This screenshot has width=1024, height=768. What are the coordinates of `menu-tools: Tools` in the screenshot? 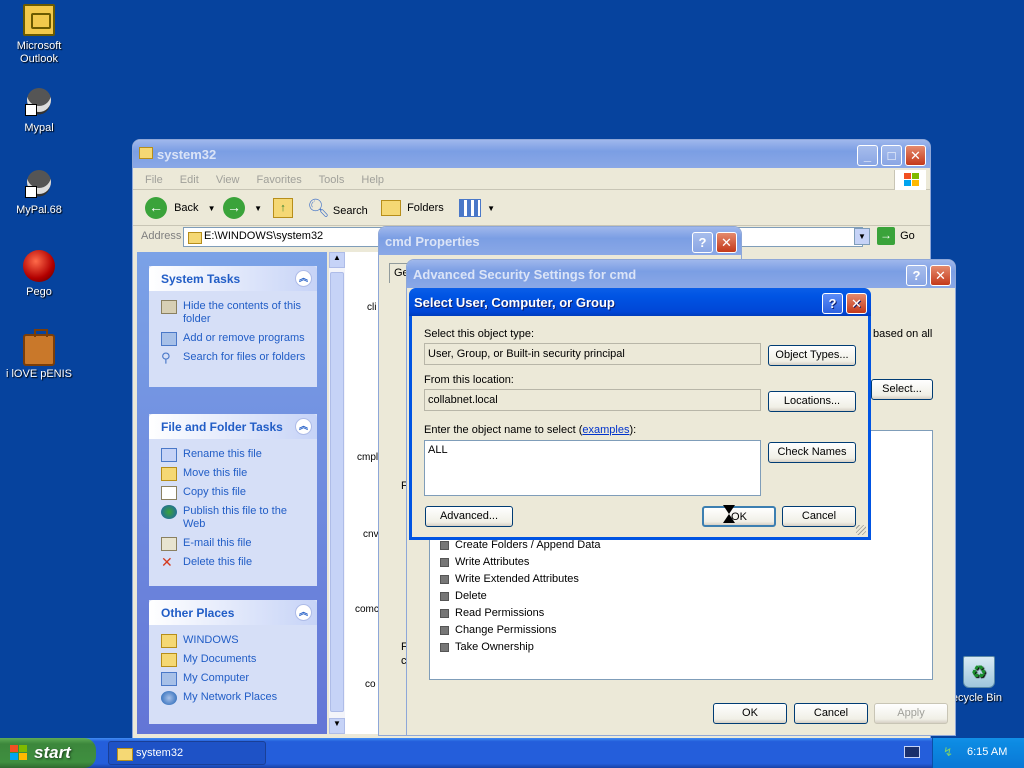 It's located at (332, 180).